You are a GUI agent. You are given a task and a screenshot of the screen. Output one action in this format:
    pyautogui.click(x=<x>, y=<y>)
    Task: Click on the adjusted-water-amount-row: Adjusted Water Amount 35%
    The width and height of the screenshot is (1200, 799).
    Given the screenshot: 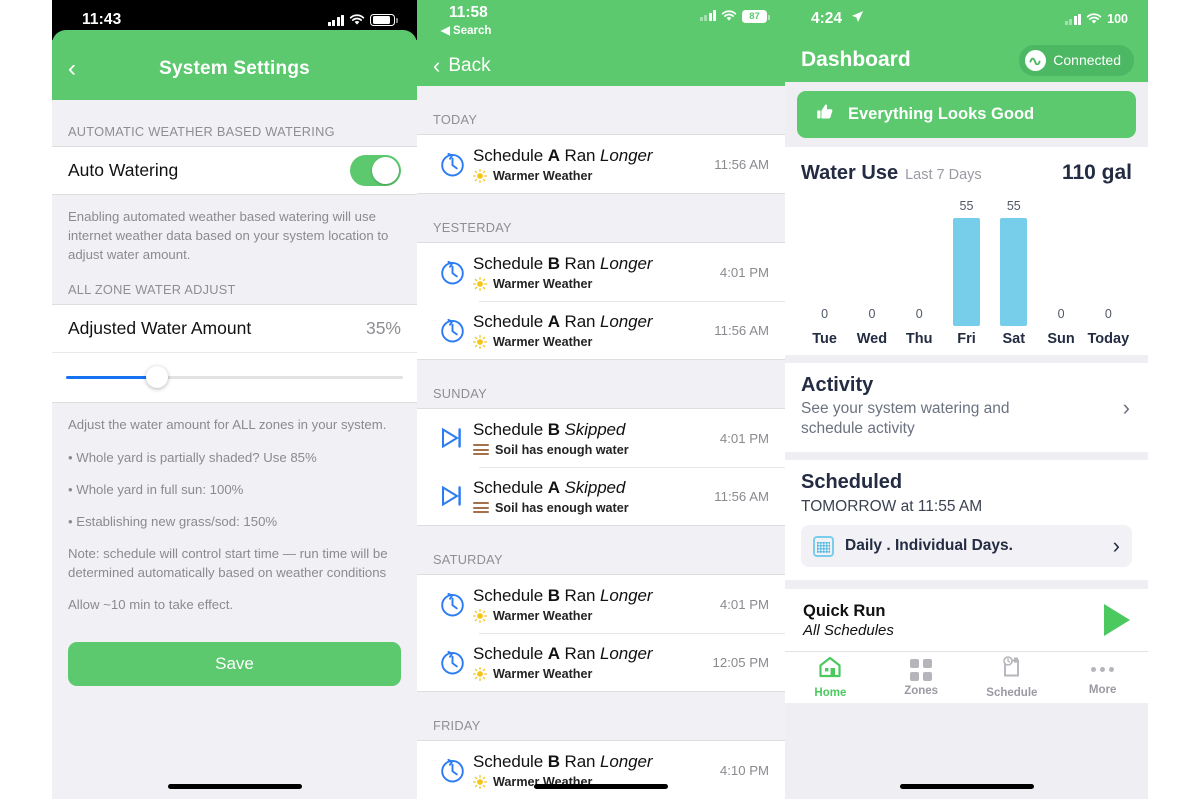 What is the action you would take?
    pyautogui.click(x=234, y=328)
    